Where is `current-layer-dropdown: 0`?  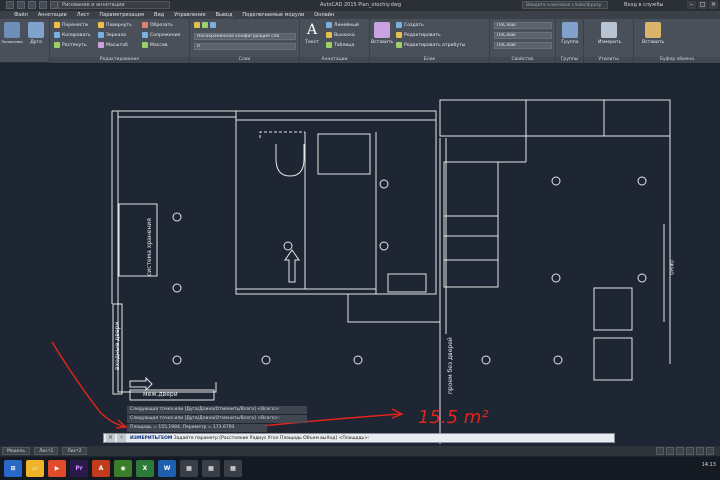 current-layer-dropdown: 0 is located at coordinates (245, 46).